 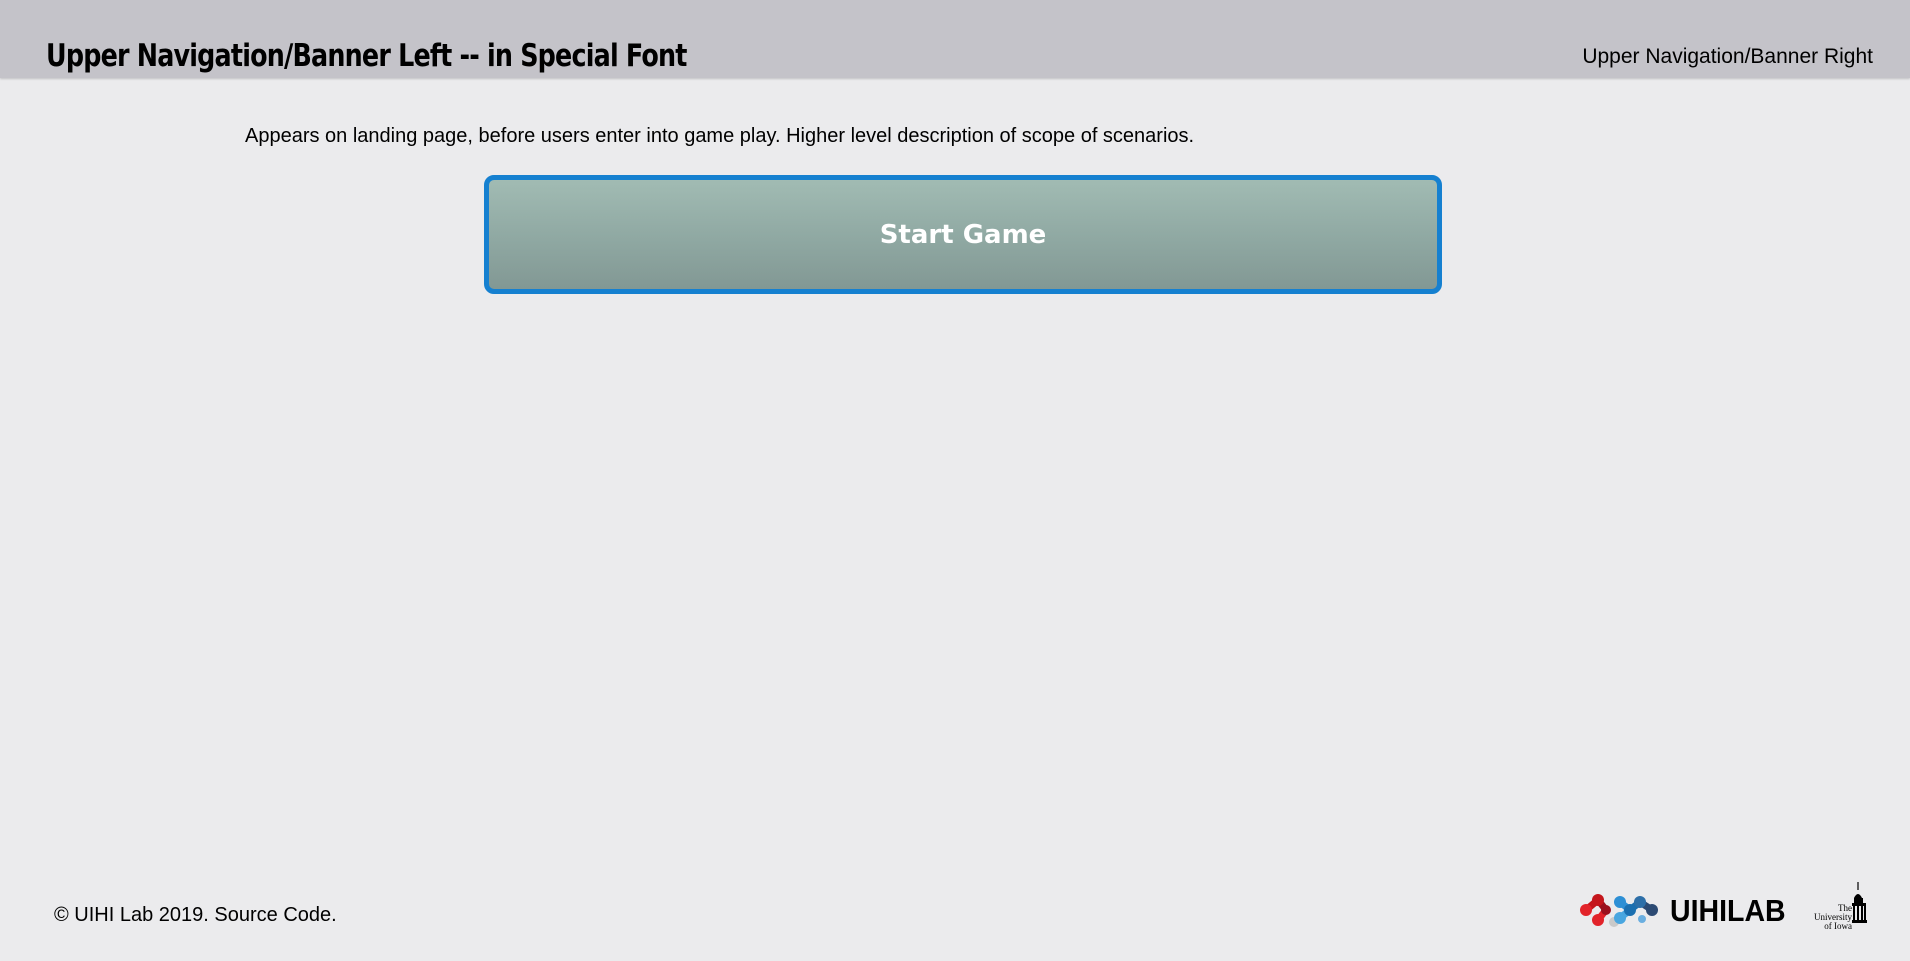 I want to click on start-game-button-label: Start Game, so click(x=963, y=234).